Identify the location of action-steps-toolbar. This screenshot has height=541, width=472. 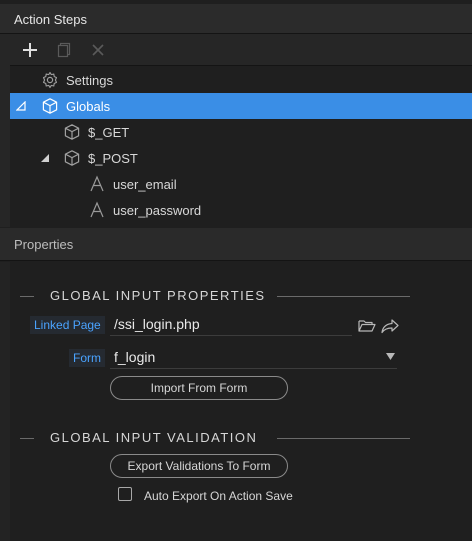
(241, 50).